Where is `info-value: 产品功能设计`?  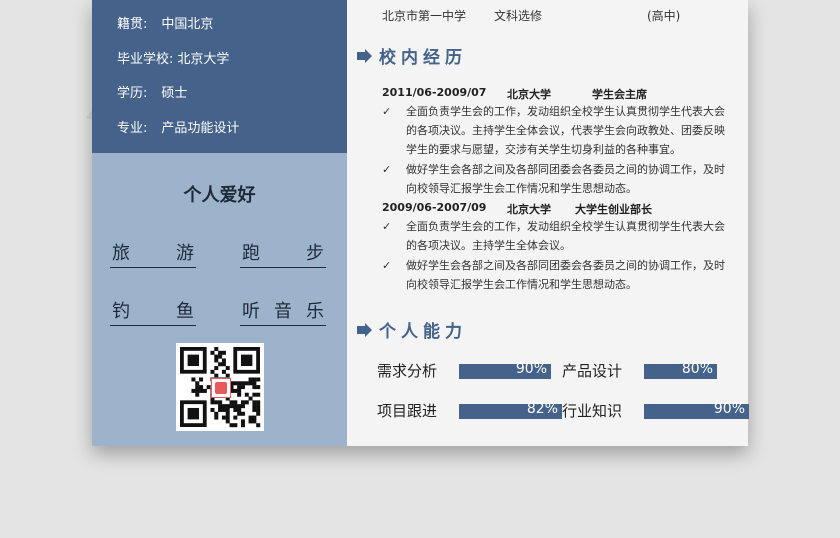
info-value: 产品功能设计 is located at coordinates (200, 128).